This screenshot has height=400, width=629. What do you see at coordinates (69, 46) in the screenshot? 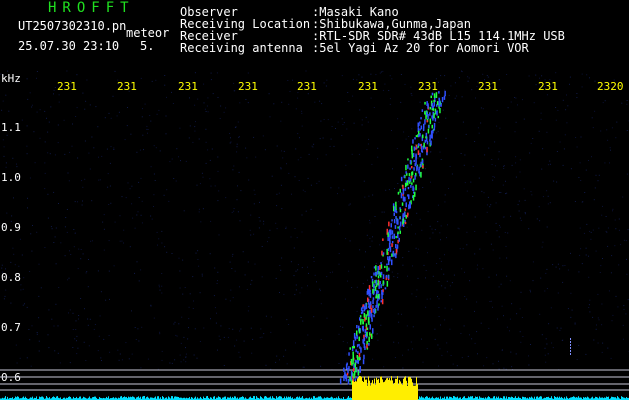
I see `timestamp: 25.07.30 23:10` at bounding box center [69, 46].